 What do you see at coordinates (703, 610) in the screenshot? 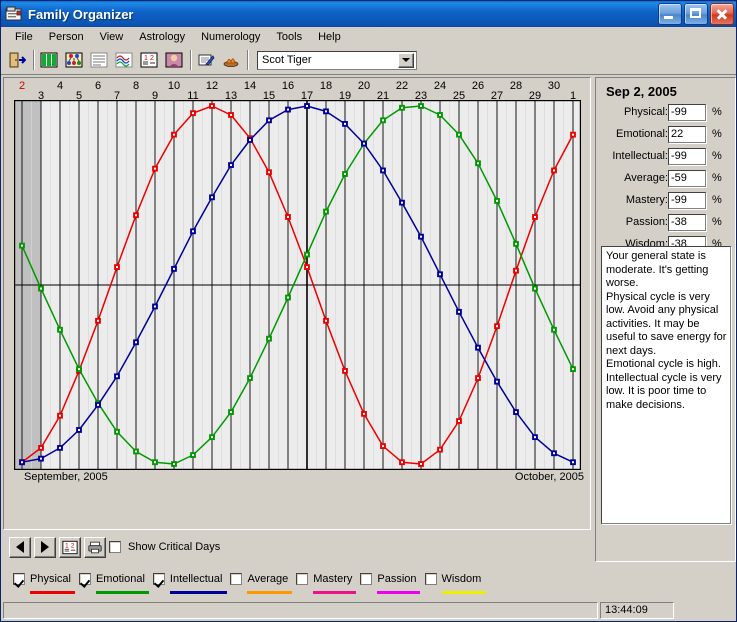
I see `resize-grip` at bounding box center [703, 610].